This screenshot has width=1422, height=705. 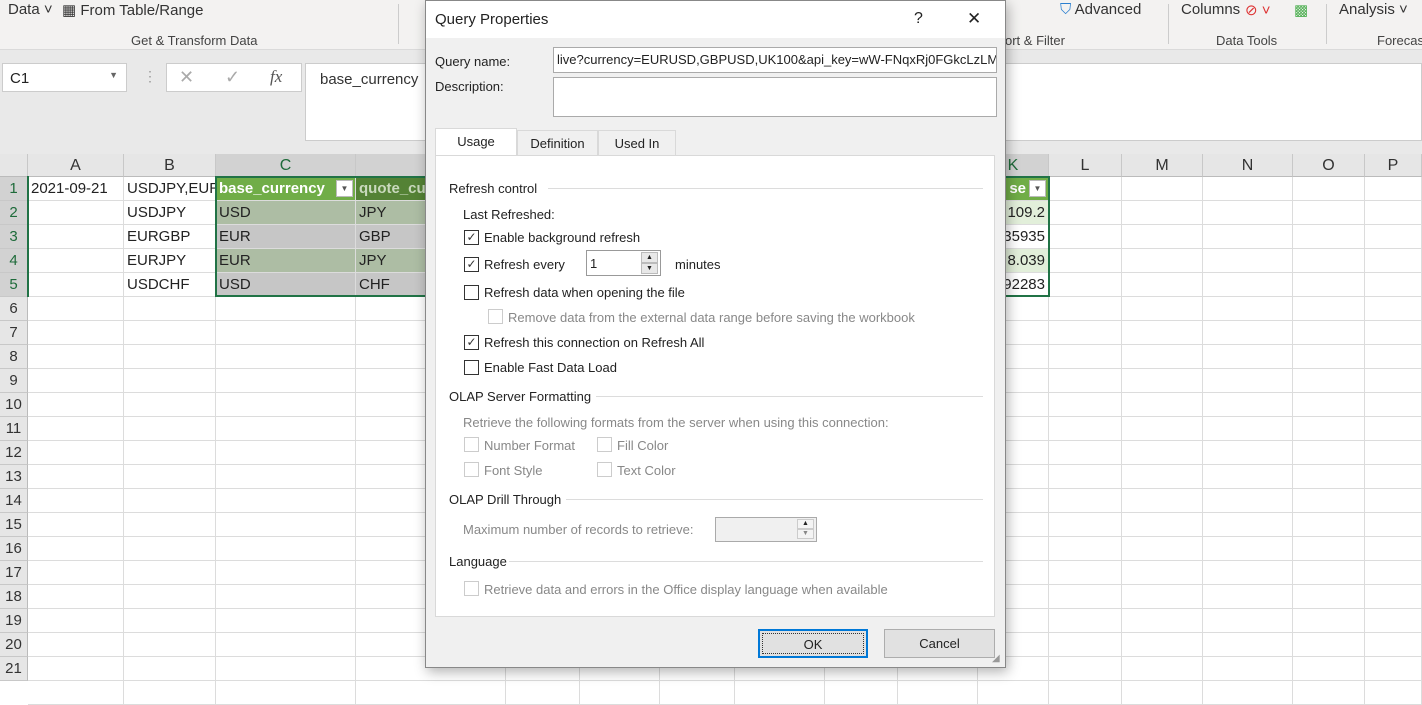 What do you see at coordinates (286, 189) in the screenshot?
I see `cell-c1: base_currency ▼` at bounding box center [286, 189].